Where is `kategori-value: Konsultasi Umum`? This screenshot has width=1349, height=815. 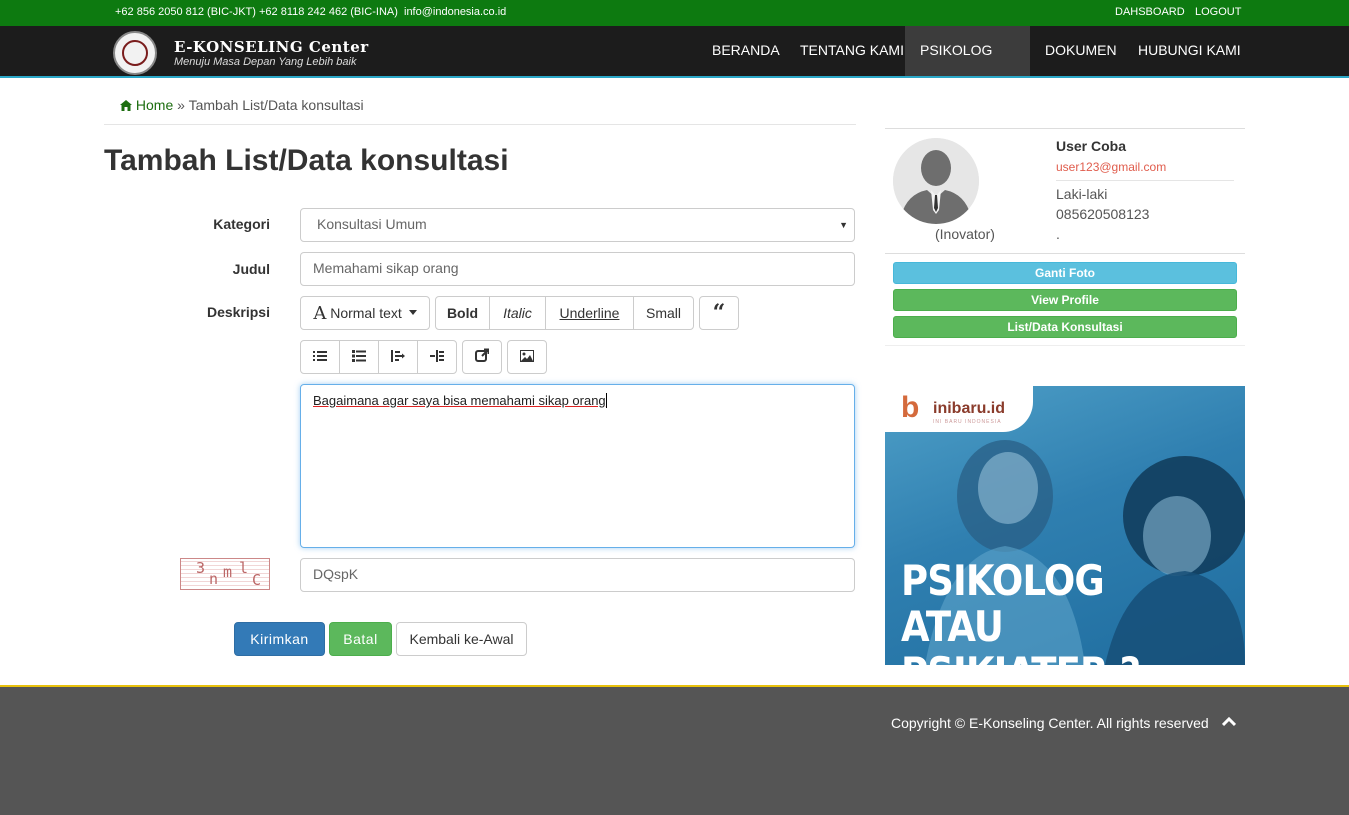 kategori-value: Konsultasi Umum is located at coordinates (372, 224).